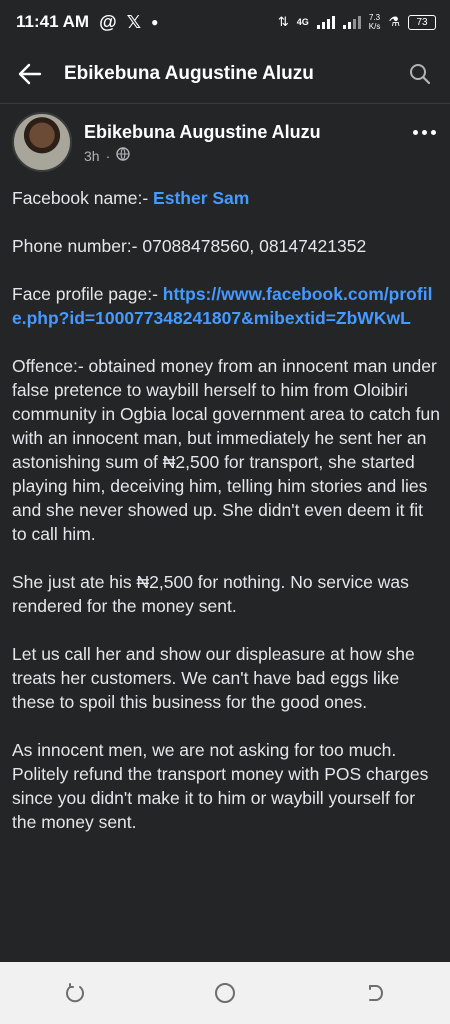 The image size is (450, 1024). What do you see at coordinates (30, 74) in the screenshot?
I see `back-arrow-icon` at bounding box center [30, 74].